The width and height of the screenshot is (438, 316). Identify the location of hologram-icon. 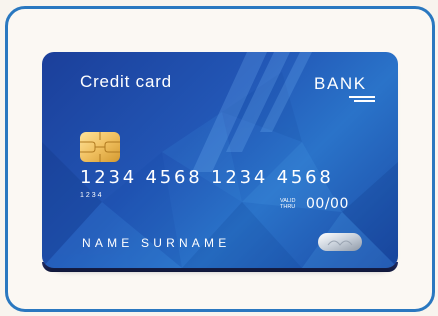
(340, 242).